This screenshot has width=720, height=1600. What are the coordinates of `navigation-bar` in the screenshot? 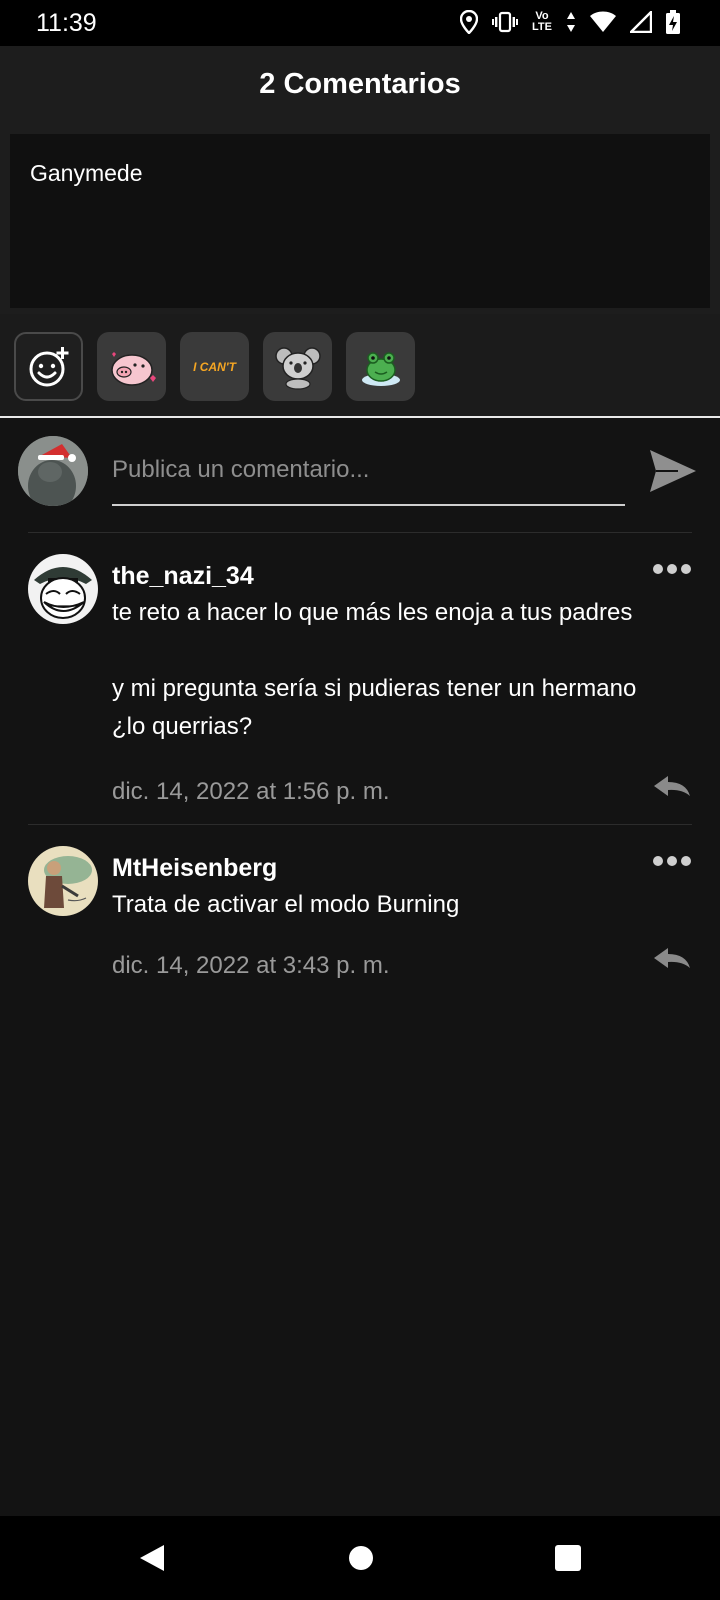 It's located at (360, 1558).